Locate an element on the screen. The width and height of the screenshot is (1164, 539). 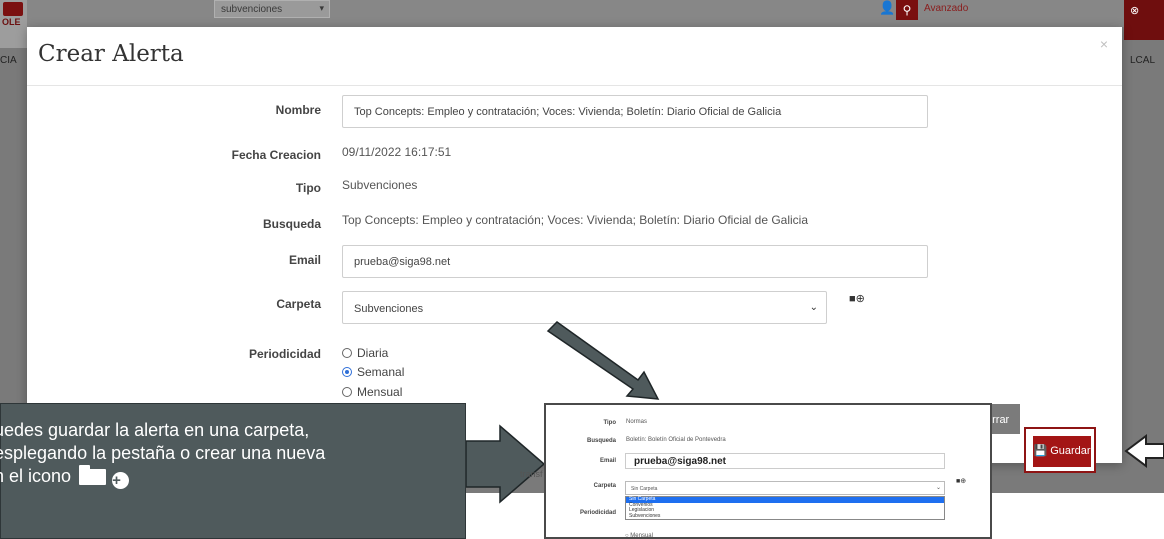
inset-tipo-value: Normas is located at coordinates (637, 422).